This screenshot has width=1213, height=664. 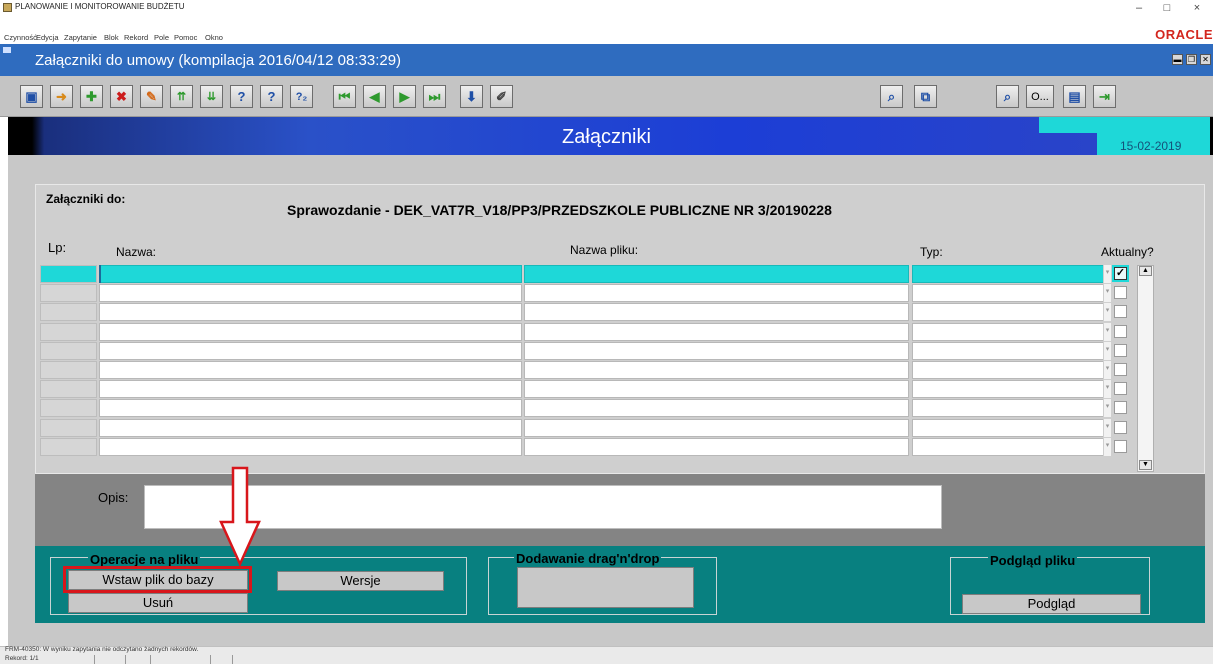 What do you see at coordinates (344, 96) in the screenshot?
I see `first-record-icon: ⏮` at bounding box center [344, 96].